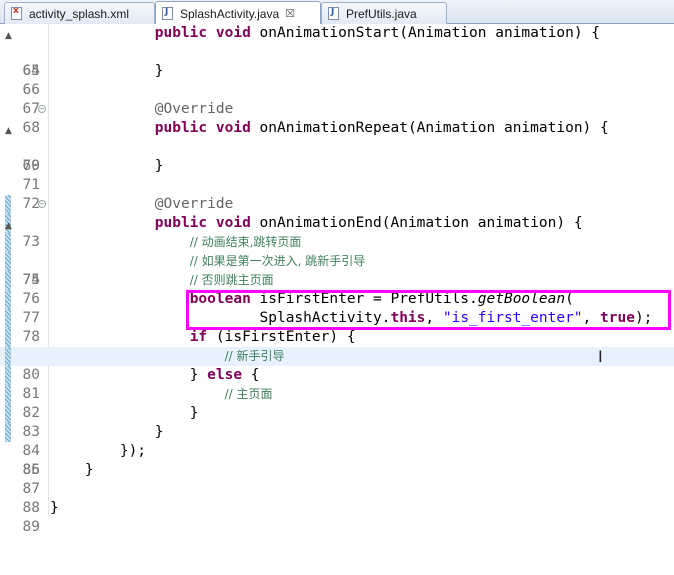 The height and width of the screenshot is (575, 674). What do you see at coordinates (600, 356) in the screenshot?
I see `text-cursor-icon: I` at bounding box center [600, 356].